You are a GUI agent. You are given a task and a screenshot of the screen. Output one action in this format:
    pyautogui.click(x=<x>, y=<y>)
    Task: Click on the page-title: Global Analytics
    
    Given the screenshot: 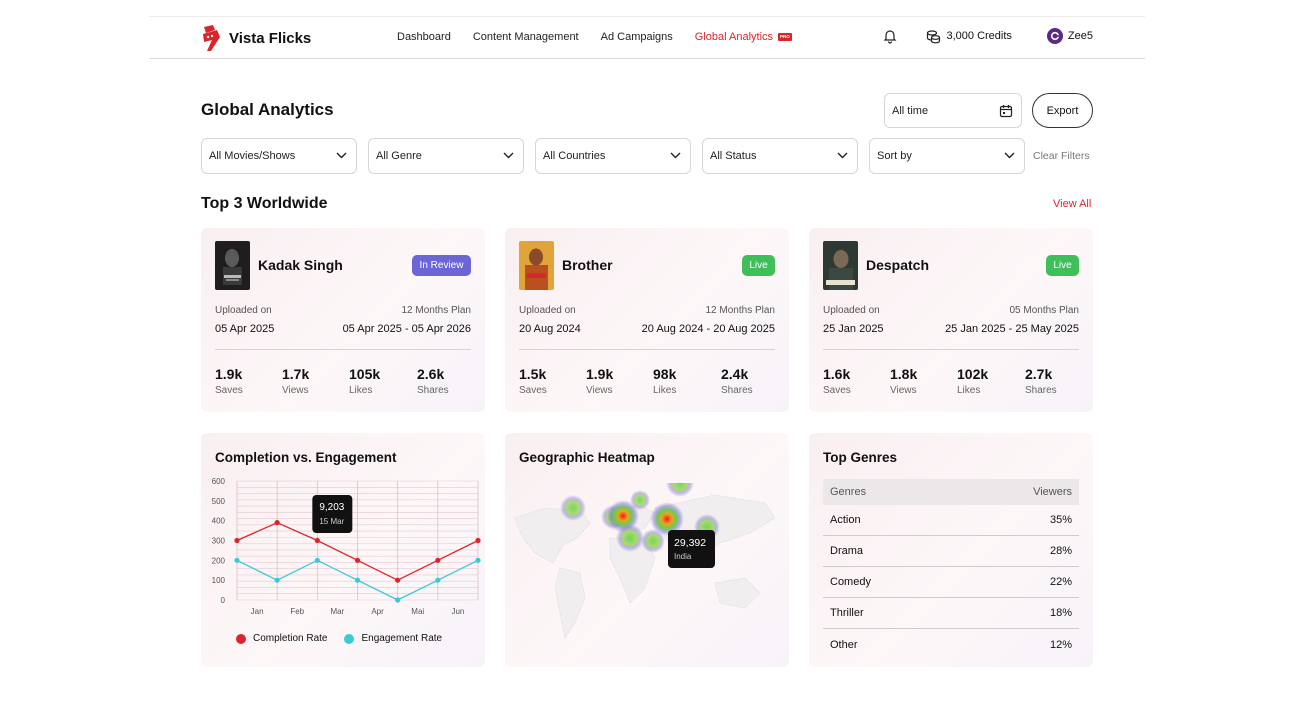 What is the action you would take?
    pyautogui.click(x=267, y=109)
    